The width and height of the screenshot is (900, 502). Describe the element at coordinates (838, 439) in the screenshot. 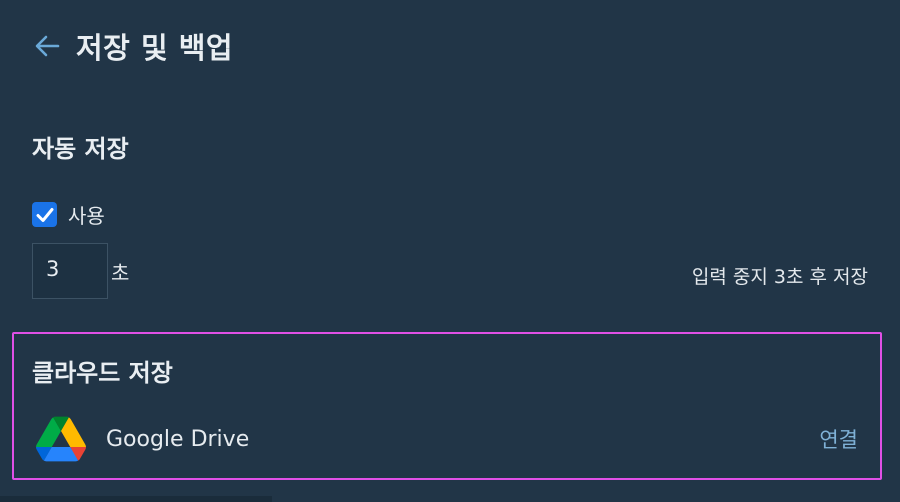

I see `google-drive-connect-link: 연결` at that location.